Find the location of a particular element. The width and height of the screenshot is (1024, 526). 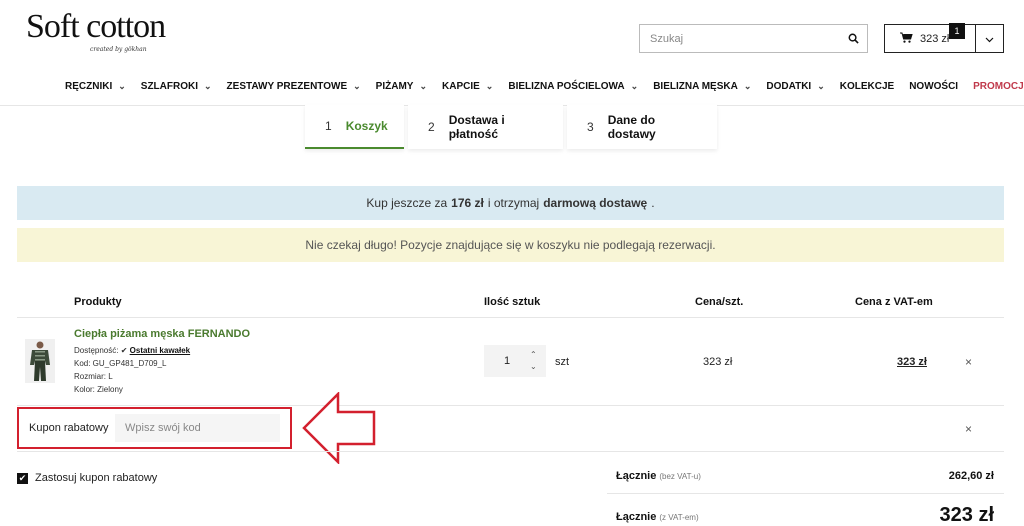

nav-item-dodatki: DODATKI ⌄ is located at coordinates (795, 86).